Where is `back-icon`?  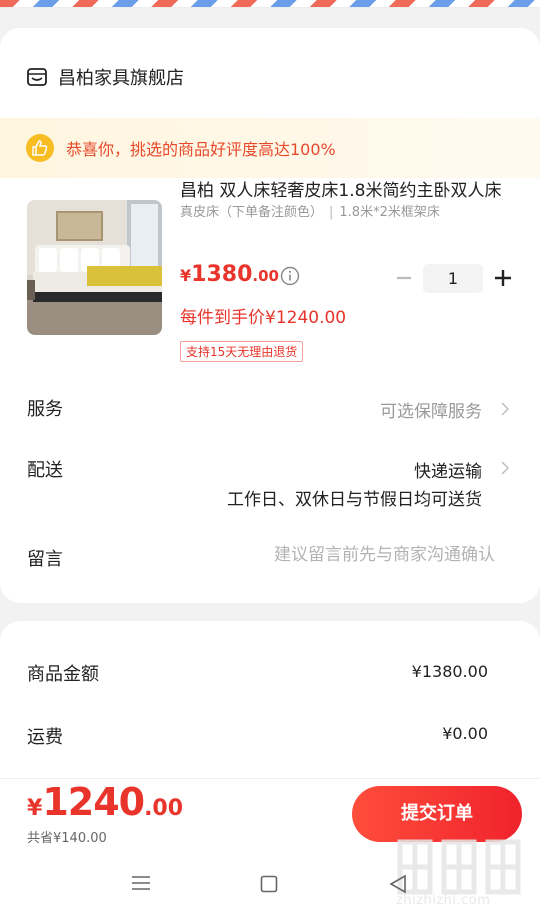 back-icon is located at coordinates (398, 884).